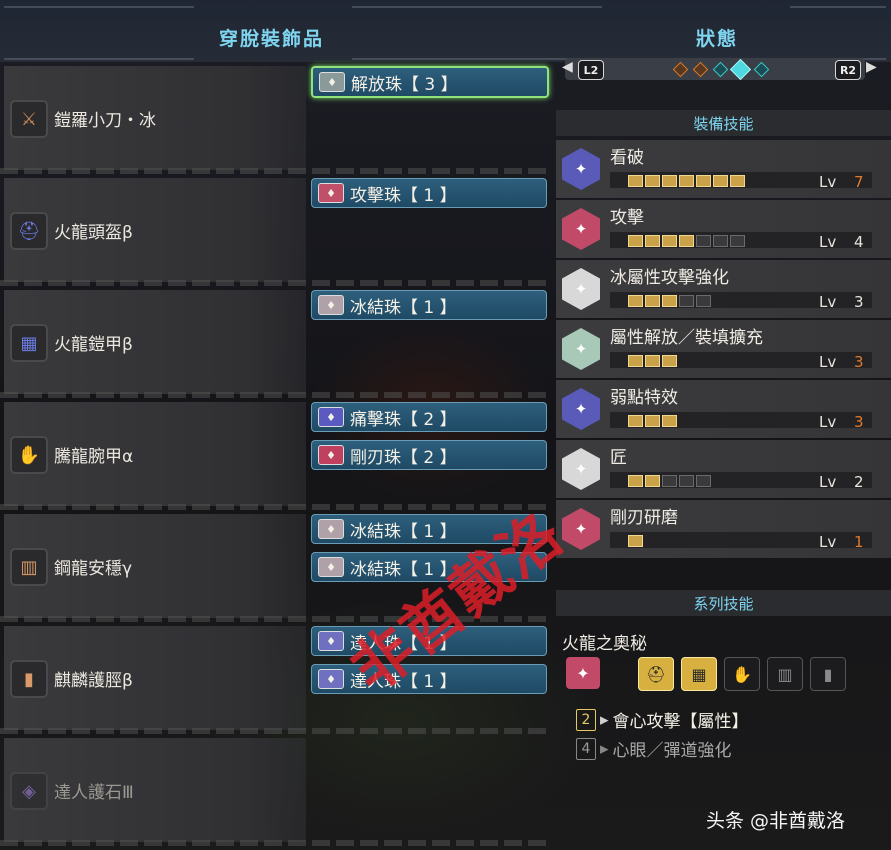  What do you see at coordinates (445, 31) in the screenshot?
I see `top-bar` at bounding box center [445, 31].